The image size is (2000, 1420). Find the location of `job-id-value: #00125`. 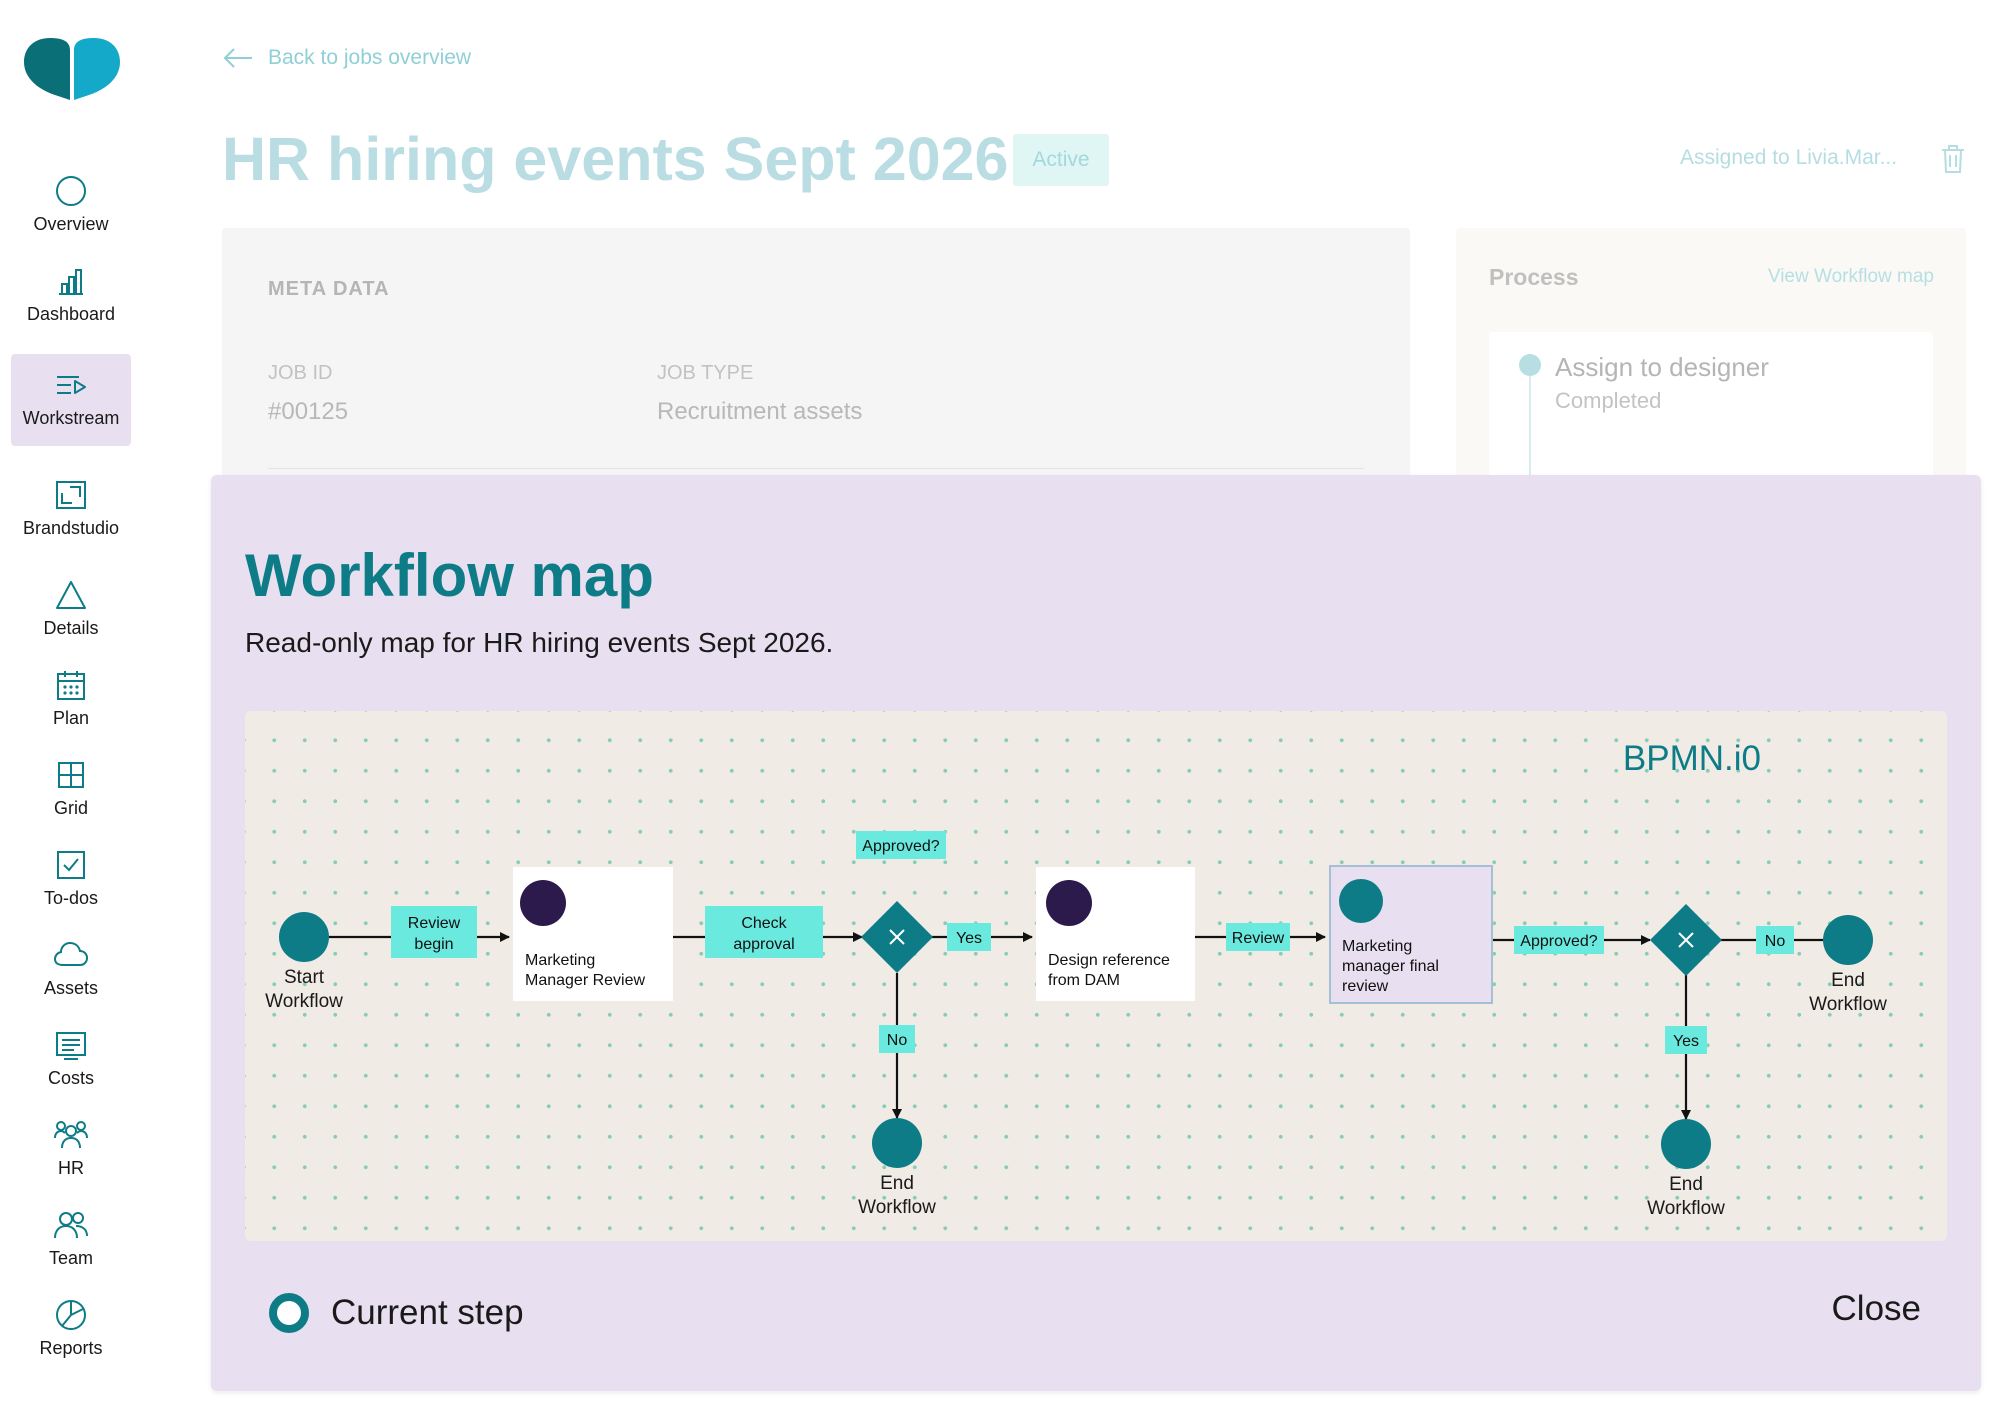

job-id-value: #00125 is located at coordinates (308, 411).